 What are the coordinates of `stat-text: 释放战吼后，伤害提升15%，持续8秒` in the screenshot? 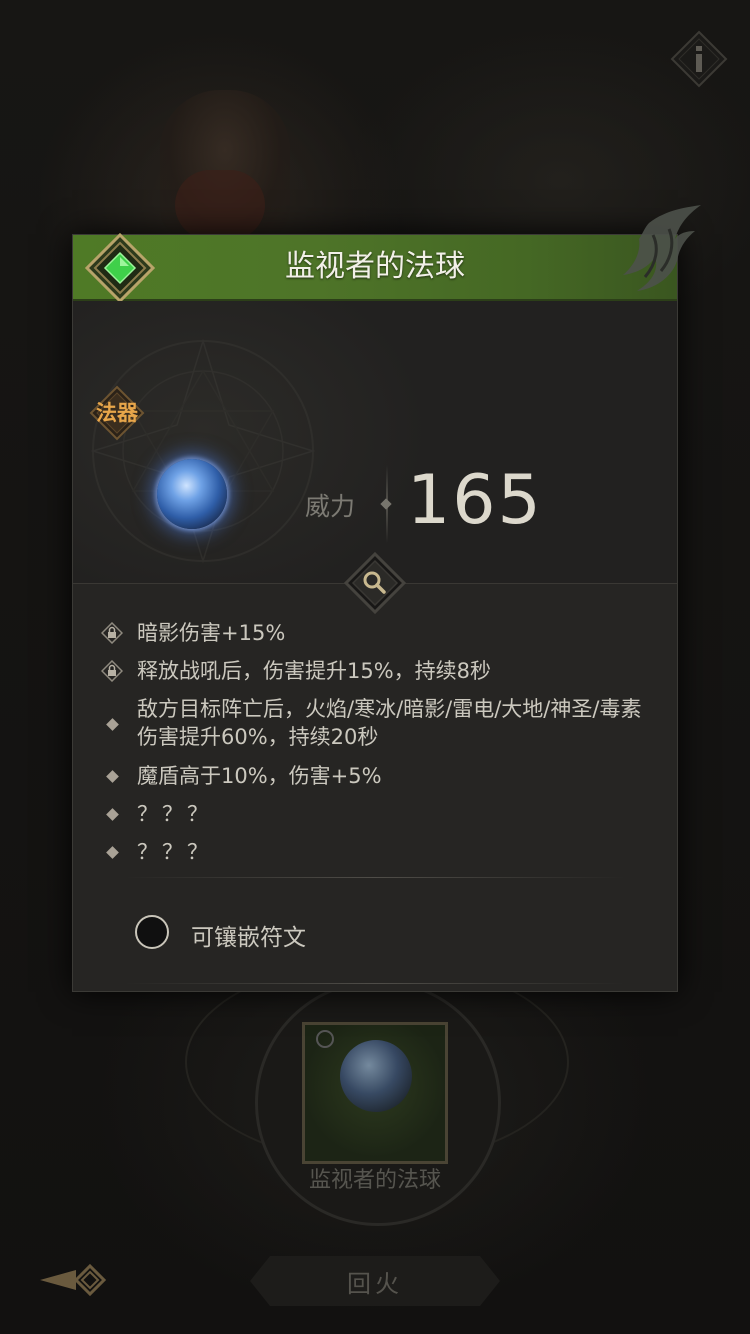 It's located at (314, 671).